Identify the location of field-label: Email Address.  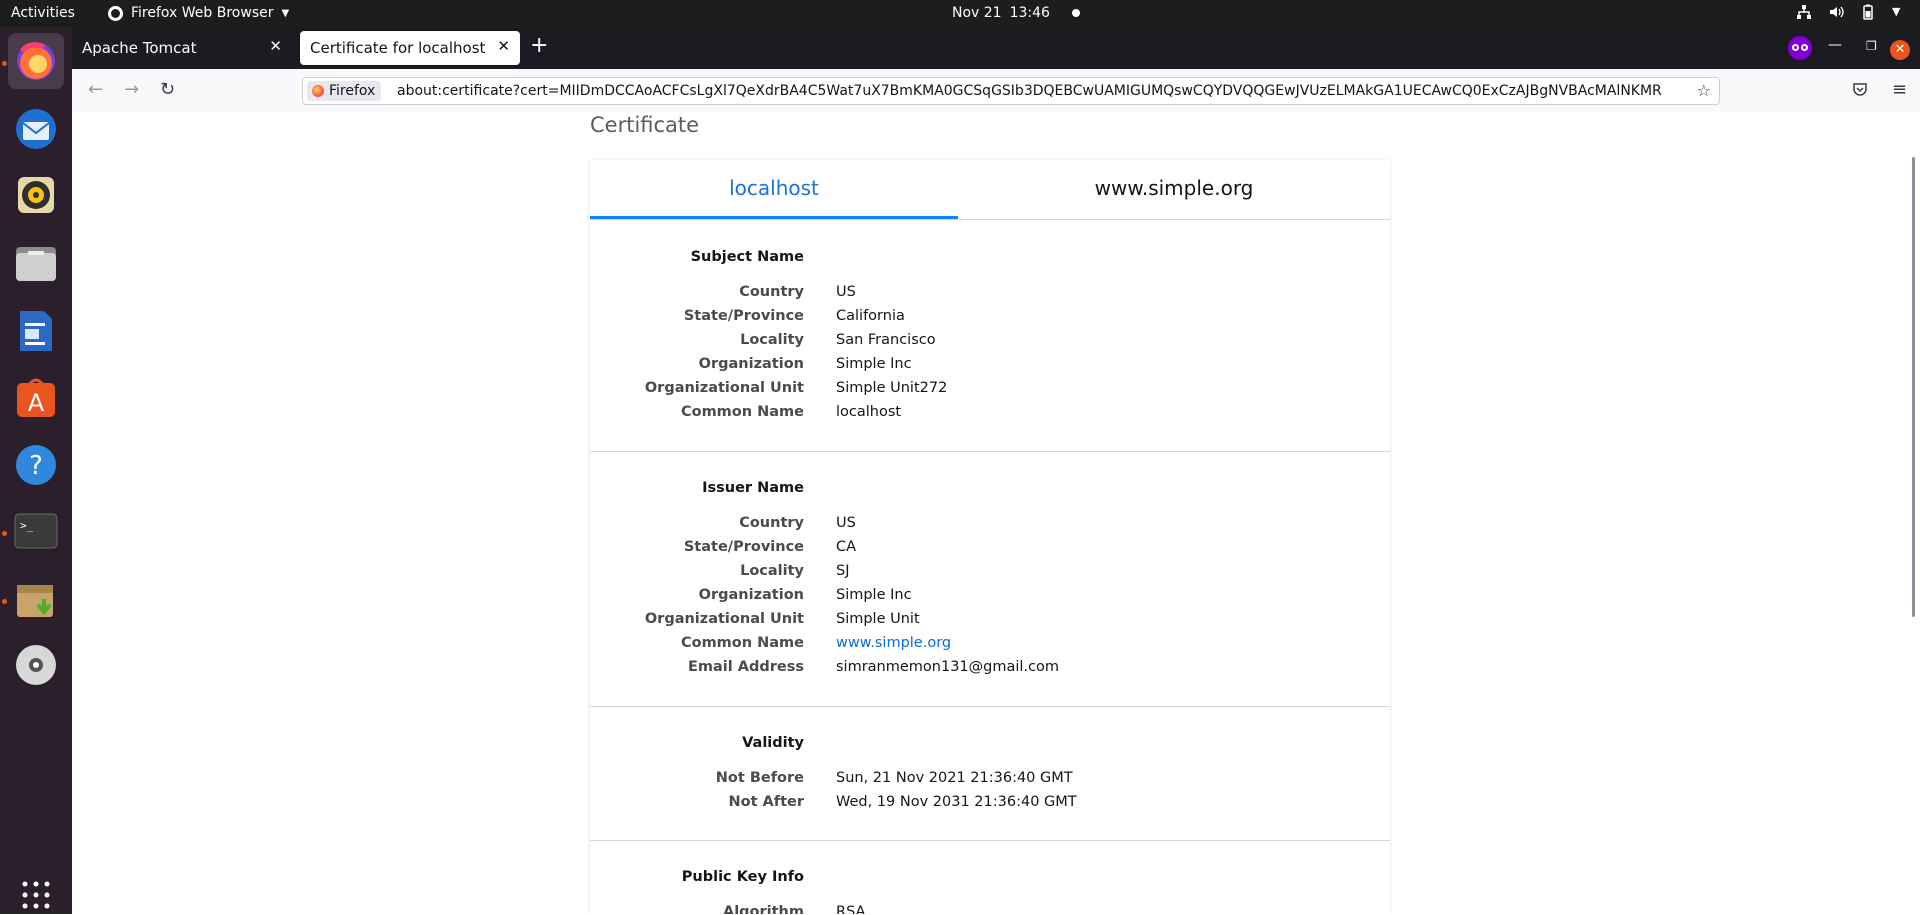
(745, 667).